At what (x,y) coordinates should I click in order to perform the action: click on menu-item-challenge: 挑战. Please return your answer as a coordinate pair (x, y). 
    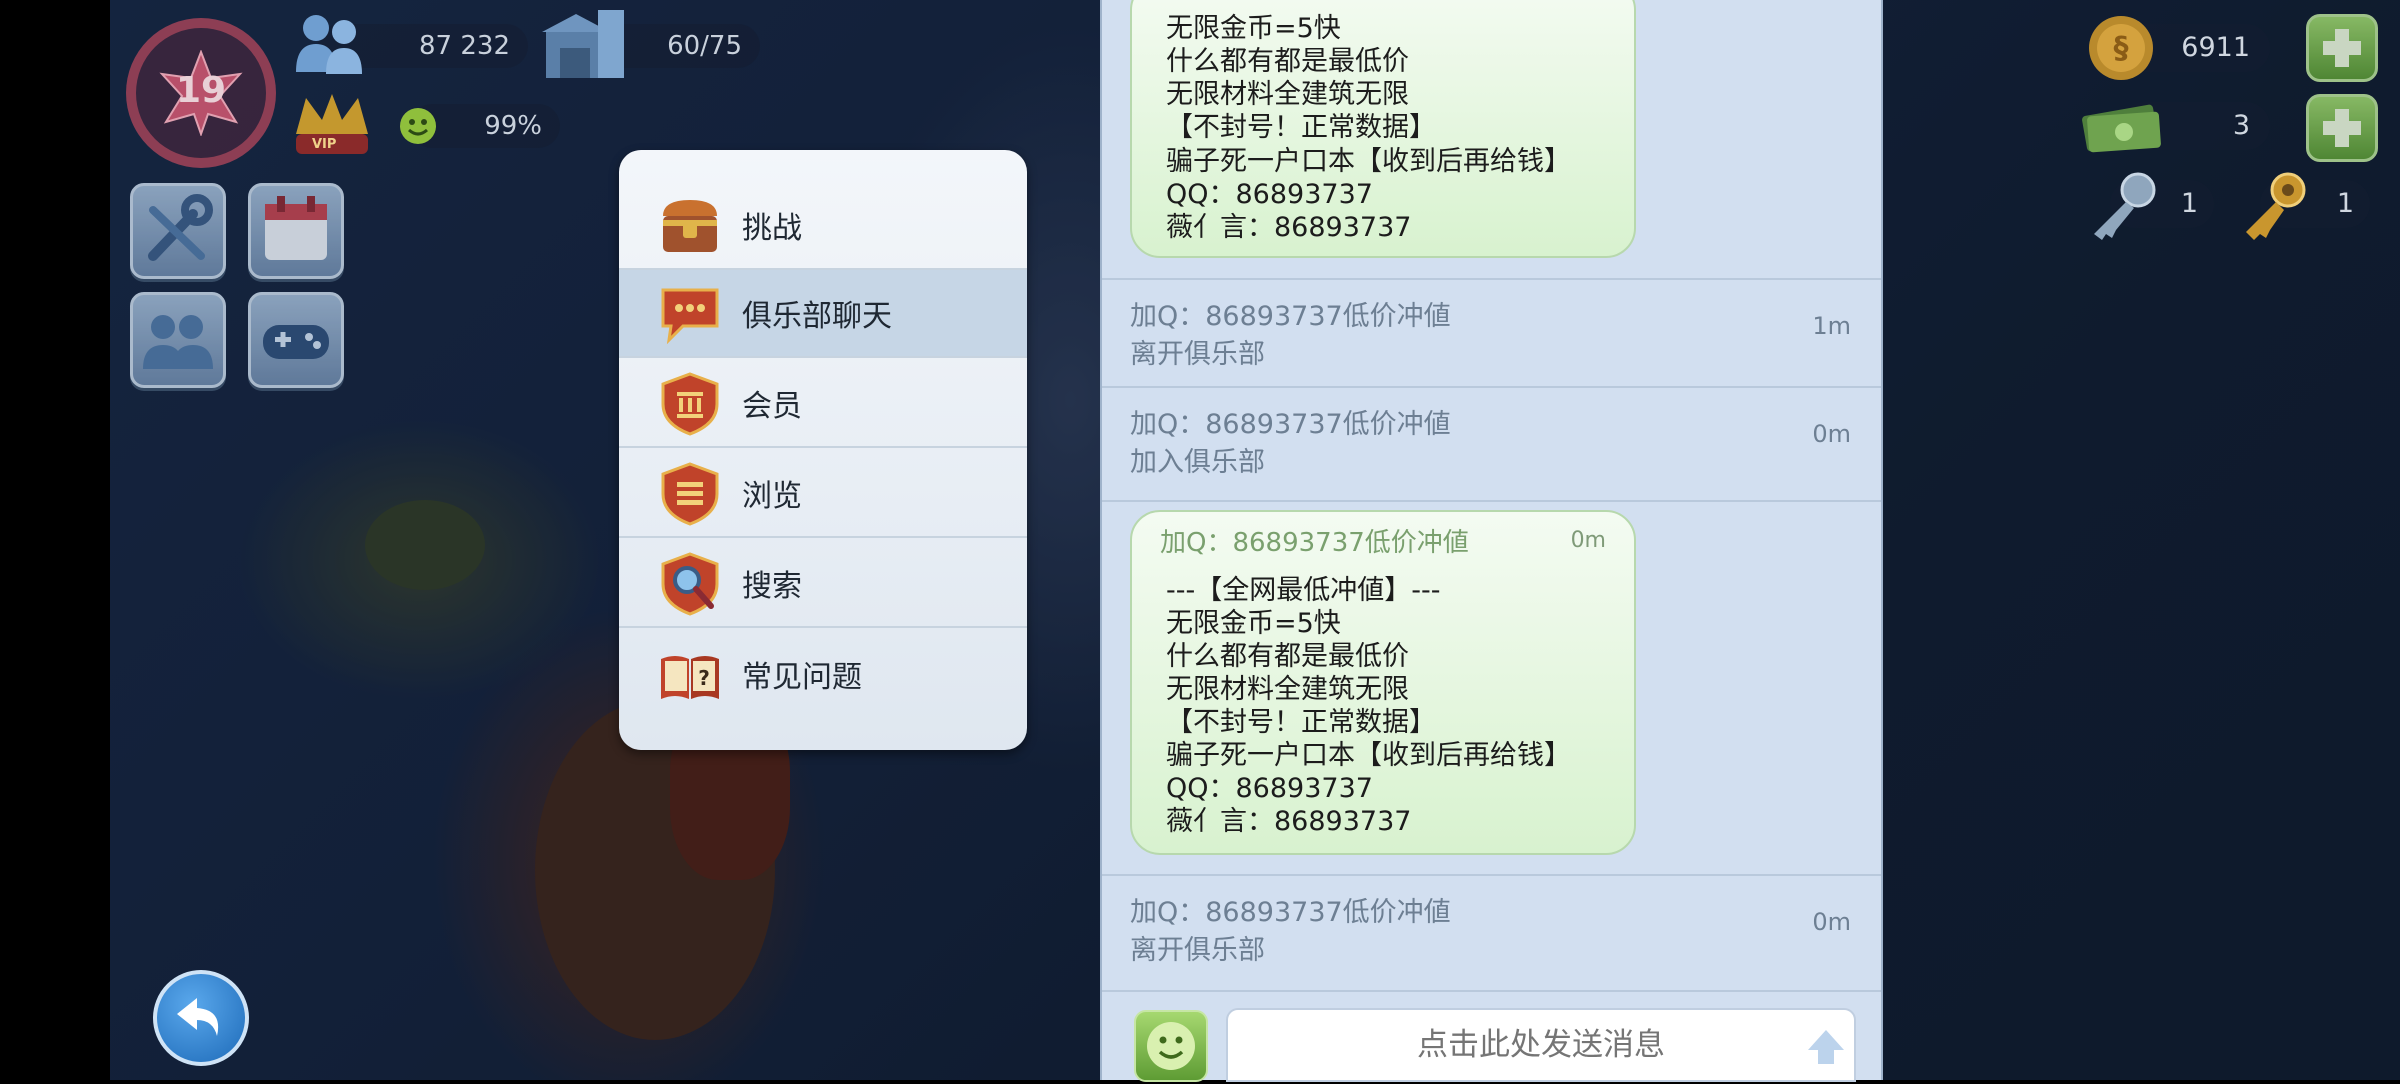
    Looking at the image, I should click on (823, 226).